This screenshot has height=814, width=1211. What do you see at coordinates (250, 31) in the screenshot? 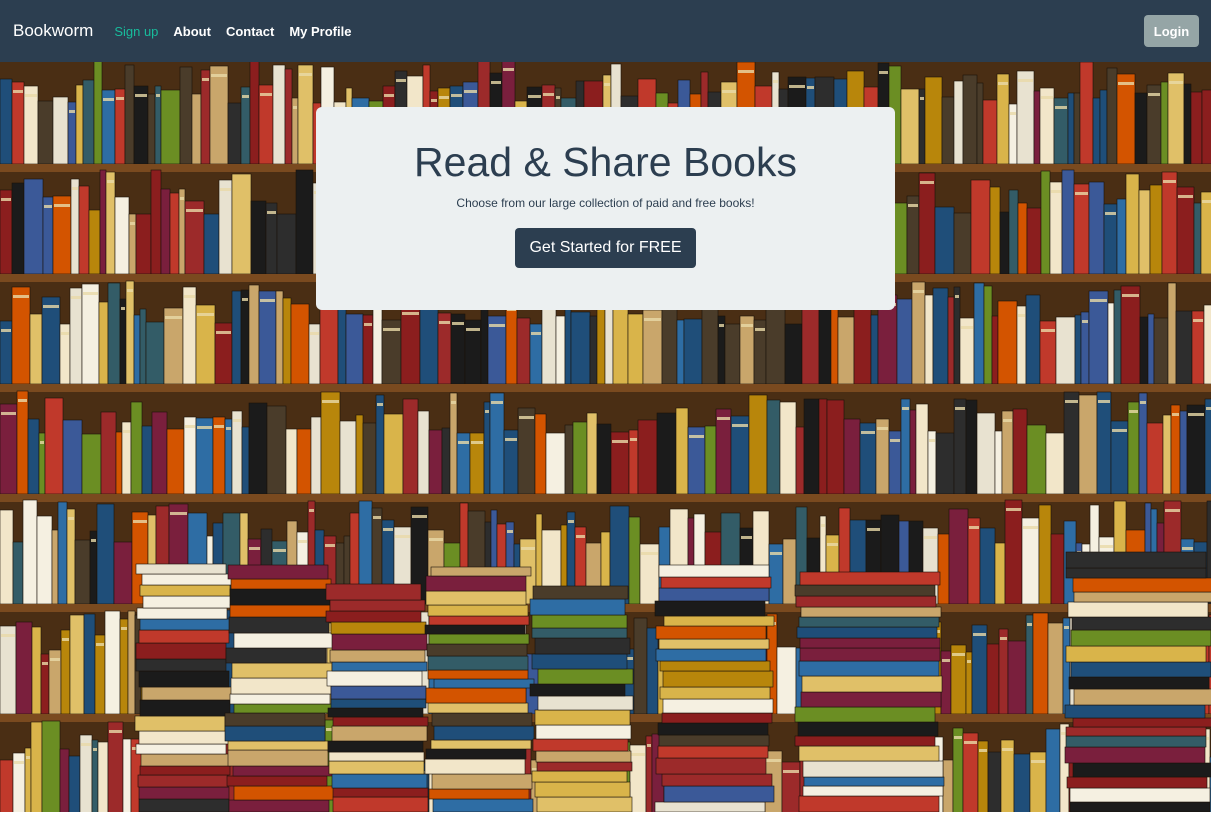
I see `nav-link-contact: Contact` at bounding box center [250, 31].